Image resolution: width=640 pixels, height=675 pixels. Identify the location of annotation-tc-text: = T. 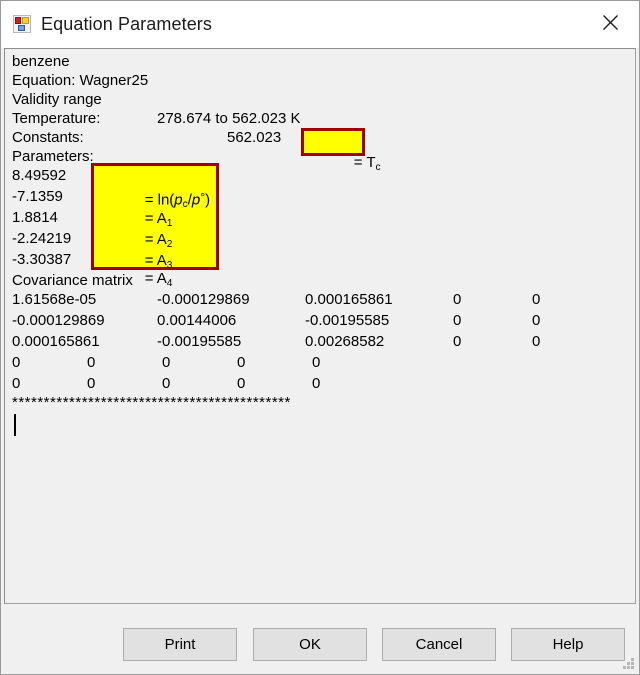
(364, 162).